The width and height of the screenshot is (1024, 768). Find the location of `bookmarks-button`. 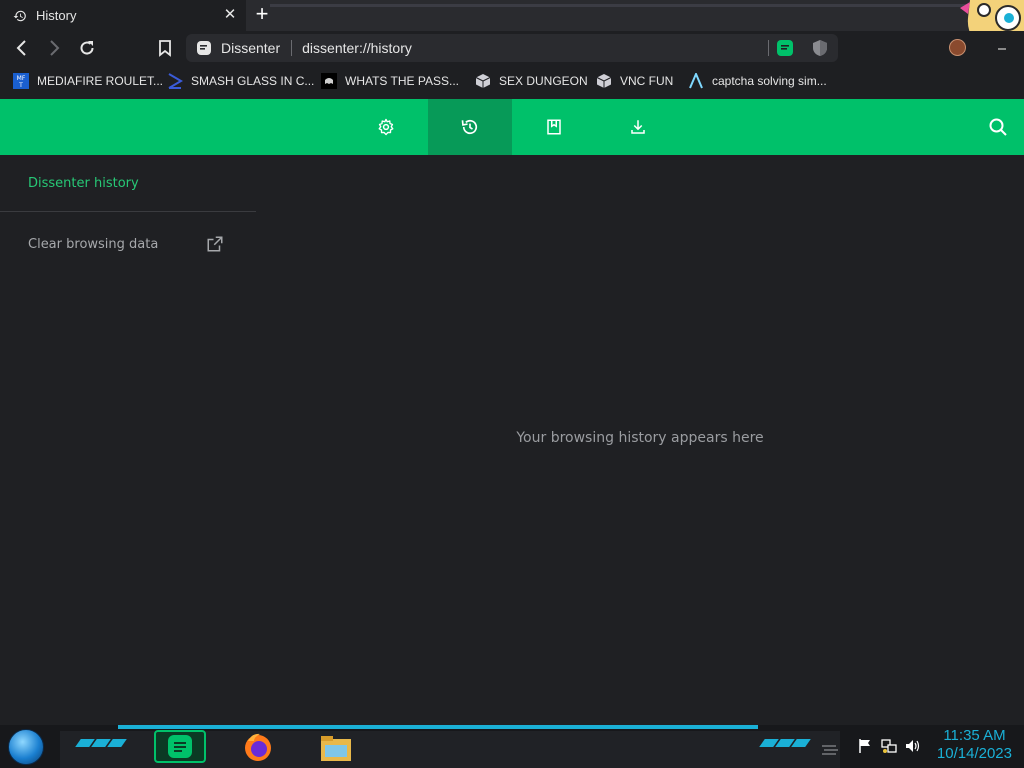

bookmarks-button is located at coordinates (554, 127).